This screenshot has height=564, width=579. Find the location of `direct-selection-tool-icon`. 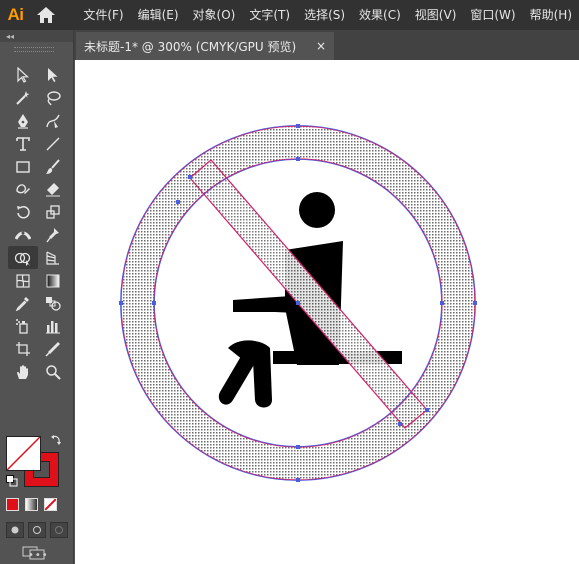

direct-selection-tool-icon is located at coordinates (53, 75).